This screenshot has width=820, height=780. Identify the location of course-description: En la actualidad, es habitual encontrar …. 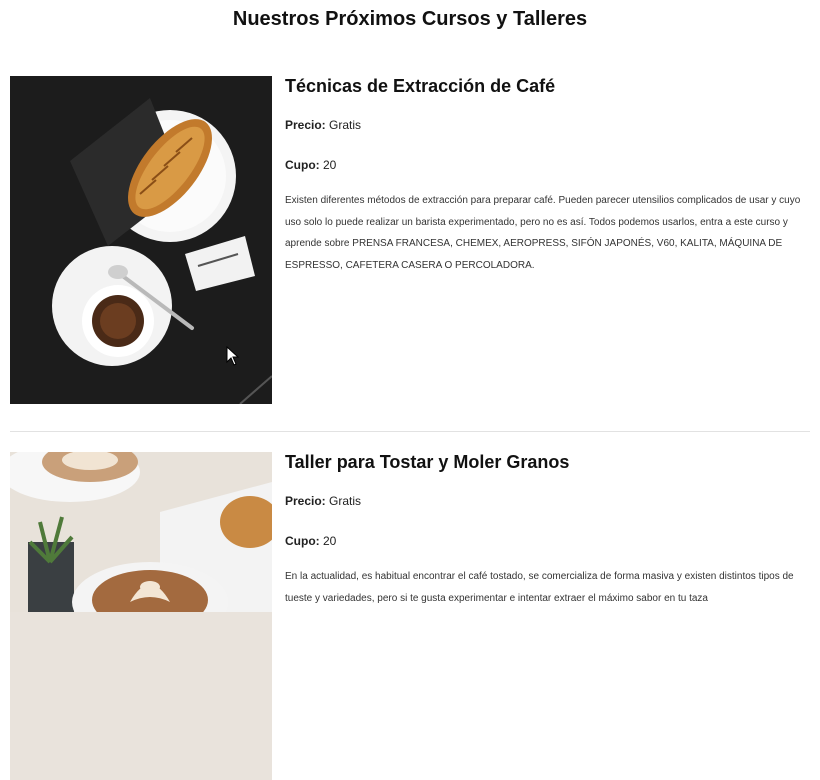
(539, 587).